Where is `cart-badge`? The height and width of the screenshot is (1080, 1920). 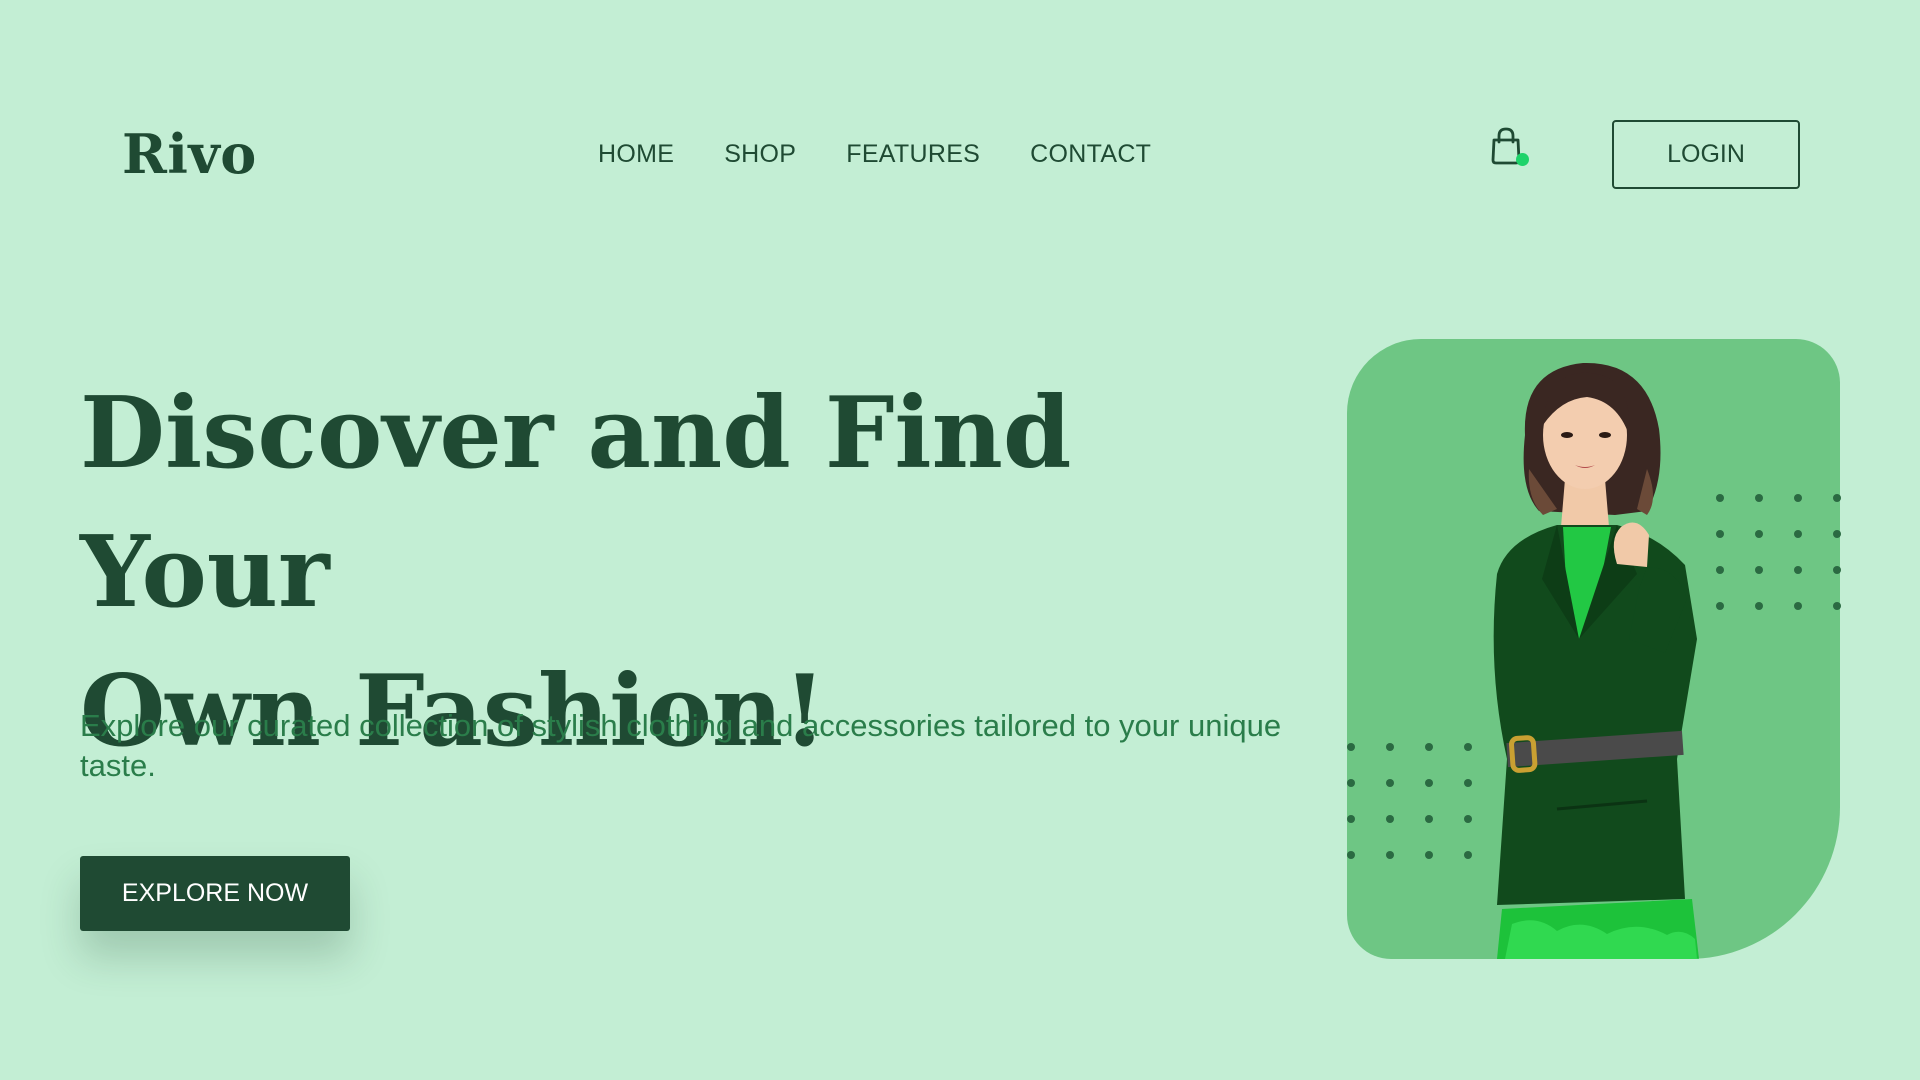
cart-badge is located at coordinates (1522, 159).